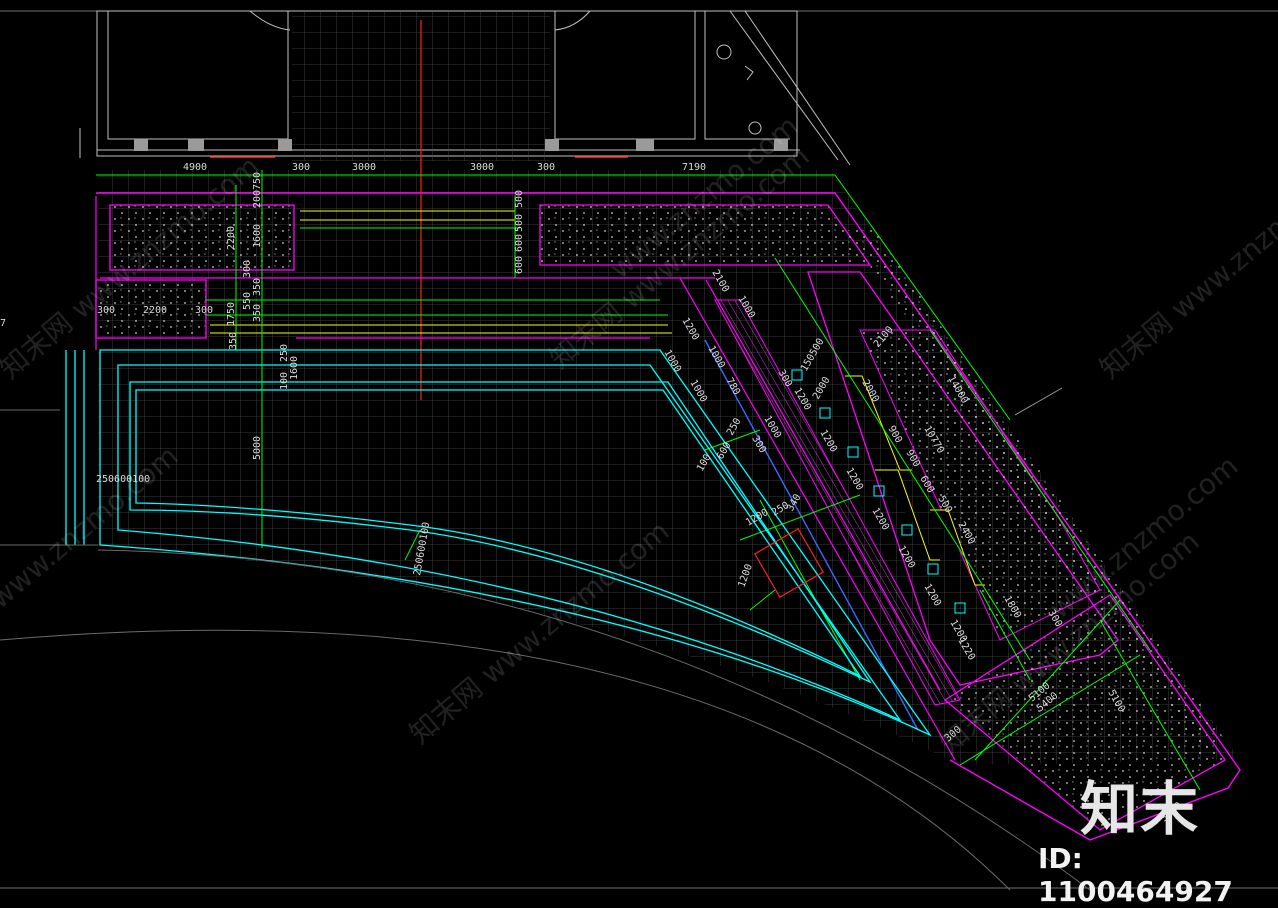 This screenshot has height=908, width=1278. What do you see at coordinates (1038, 401) in the screenshot?
I see `leader-right` at bounding box center [1038, 401].